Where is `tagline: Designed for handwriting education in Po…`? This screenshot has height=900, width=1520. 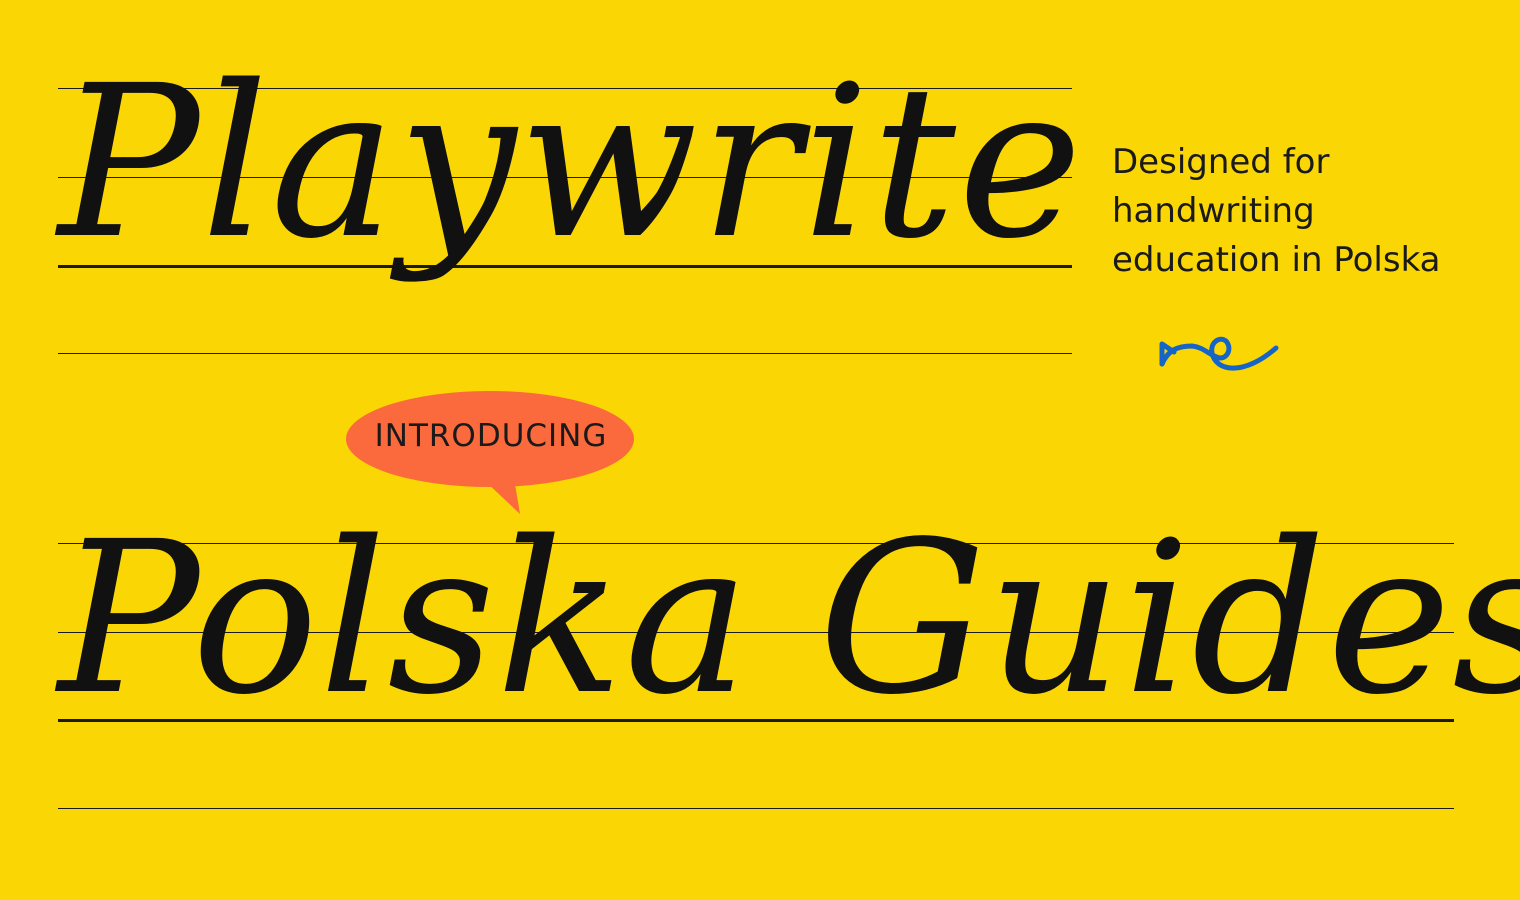 tagline: Designed for handwriting education in Po… is located at coordinates (1312, 211).